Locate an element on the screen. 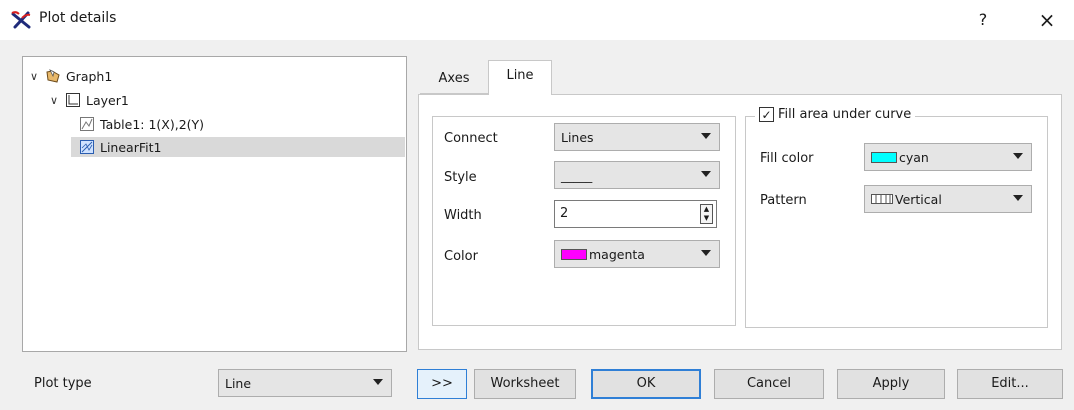 The height and width of the screenshot is (410, 1074). tree-item-linearfit: LinearFit1 is located at coordinates (238, 147).